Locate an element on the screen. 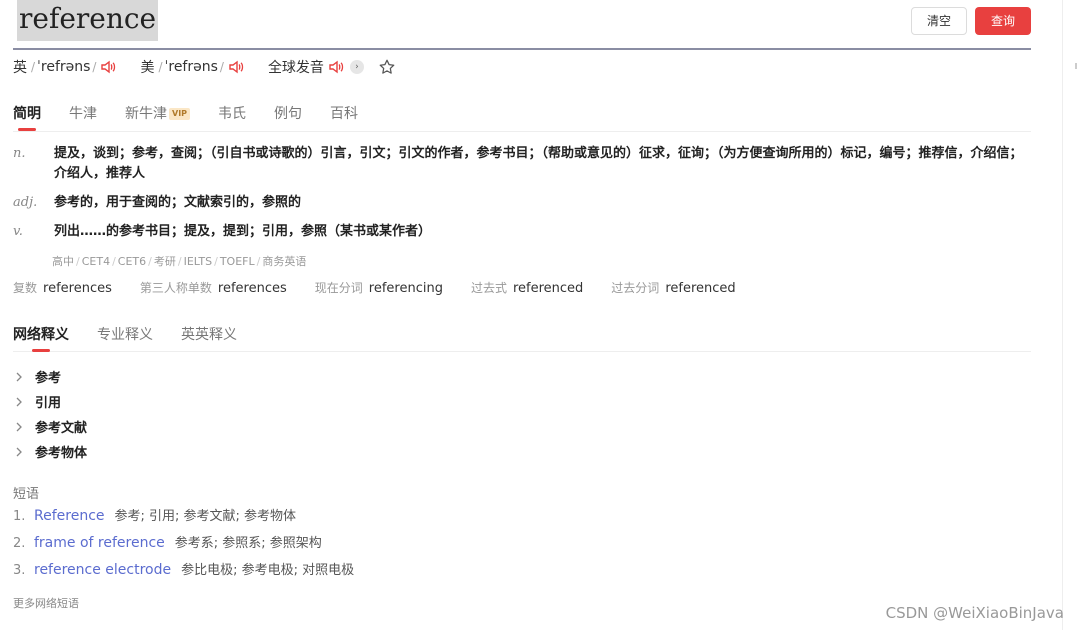  search-bar: reference 清空 查询 is located at coordinates (522, 25).